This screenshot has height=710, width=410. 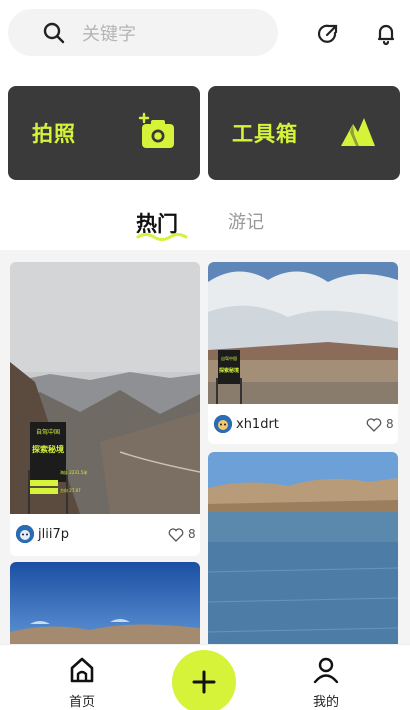 What do you see at coordinates (162, 237) in the screenshot?
I see `tab-hot-indicator` at bounding box center [162, 237].